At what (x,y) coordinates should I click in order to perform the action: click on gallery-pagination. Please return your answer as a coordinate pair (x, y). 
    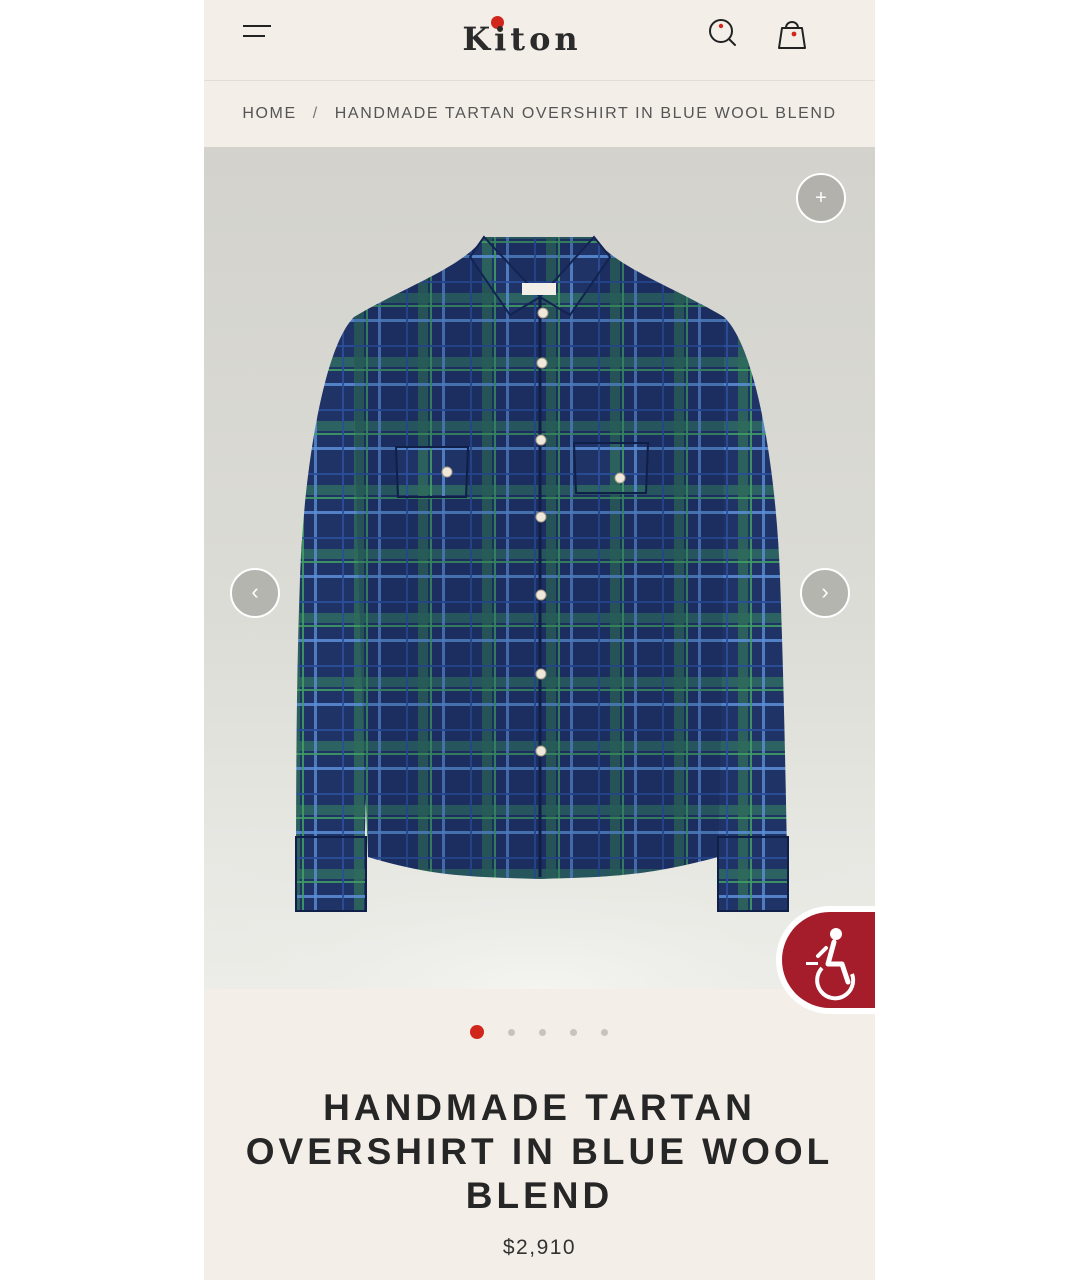
    Looking at the image, I should click on (539, 1033).